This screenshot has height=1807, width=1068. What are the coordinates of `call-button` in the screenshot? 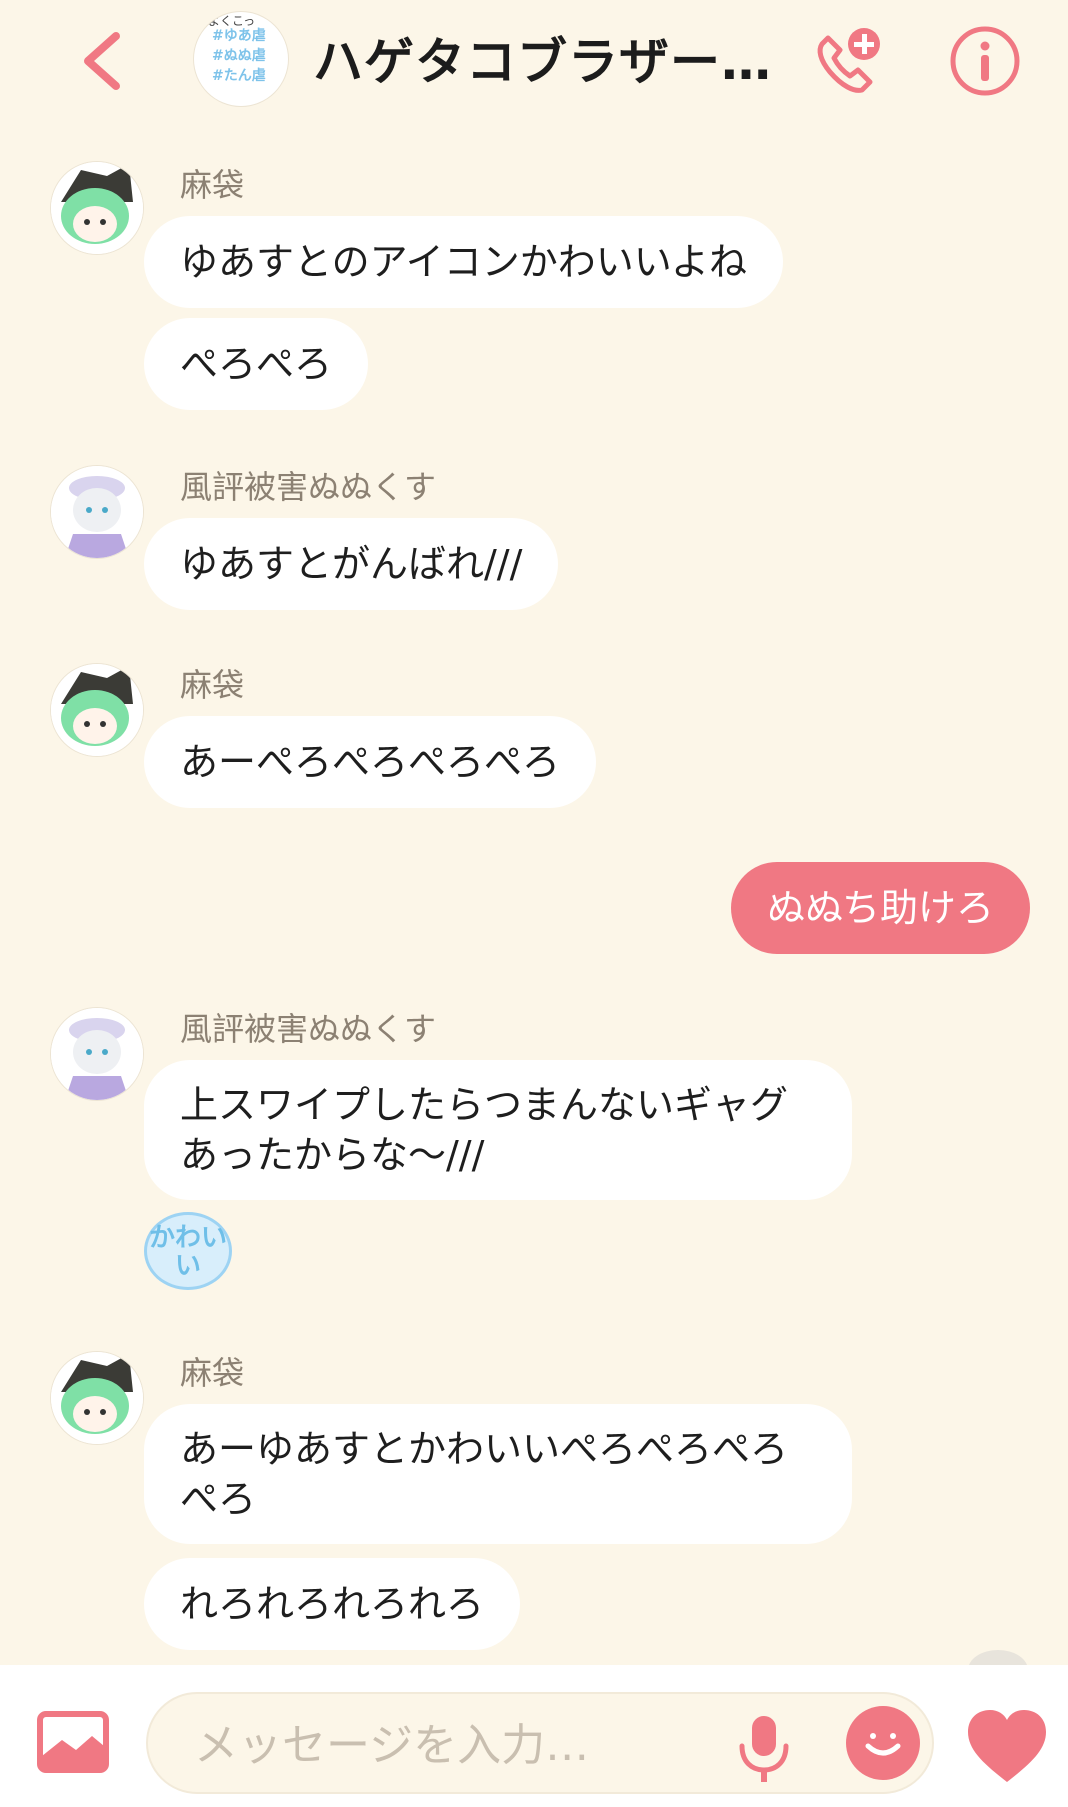 It's located at (847, 63).